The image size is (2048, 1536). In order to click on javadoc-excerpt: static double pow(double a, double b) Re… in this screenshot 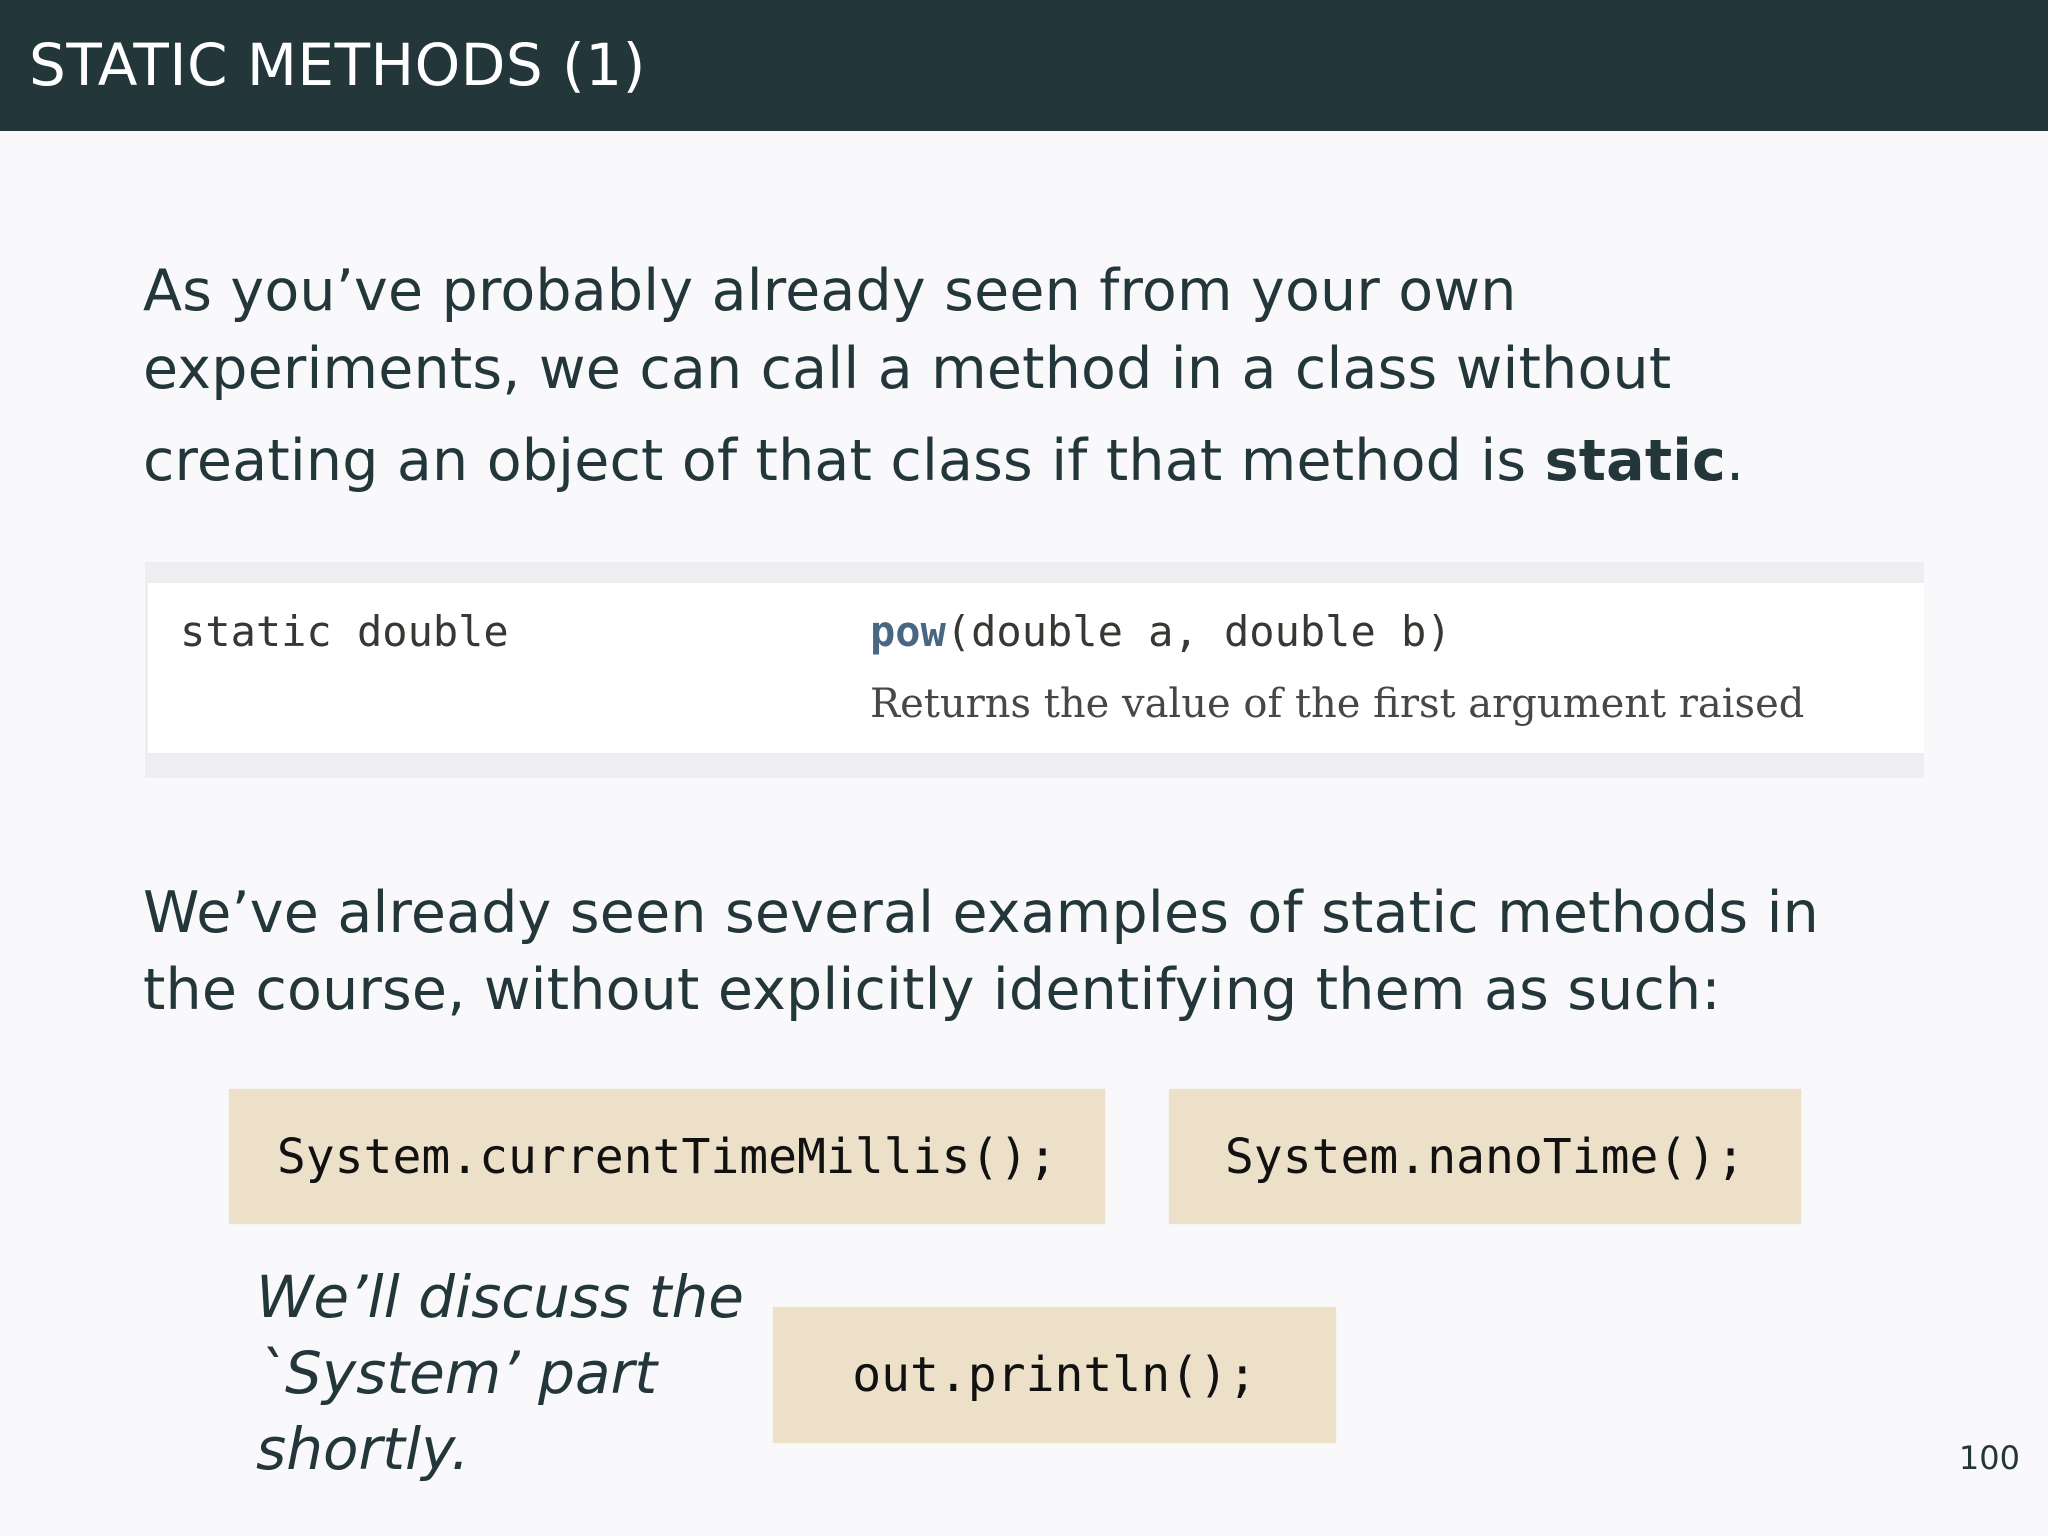, I will do `click(1034, 670)`.